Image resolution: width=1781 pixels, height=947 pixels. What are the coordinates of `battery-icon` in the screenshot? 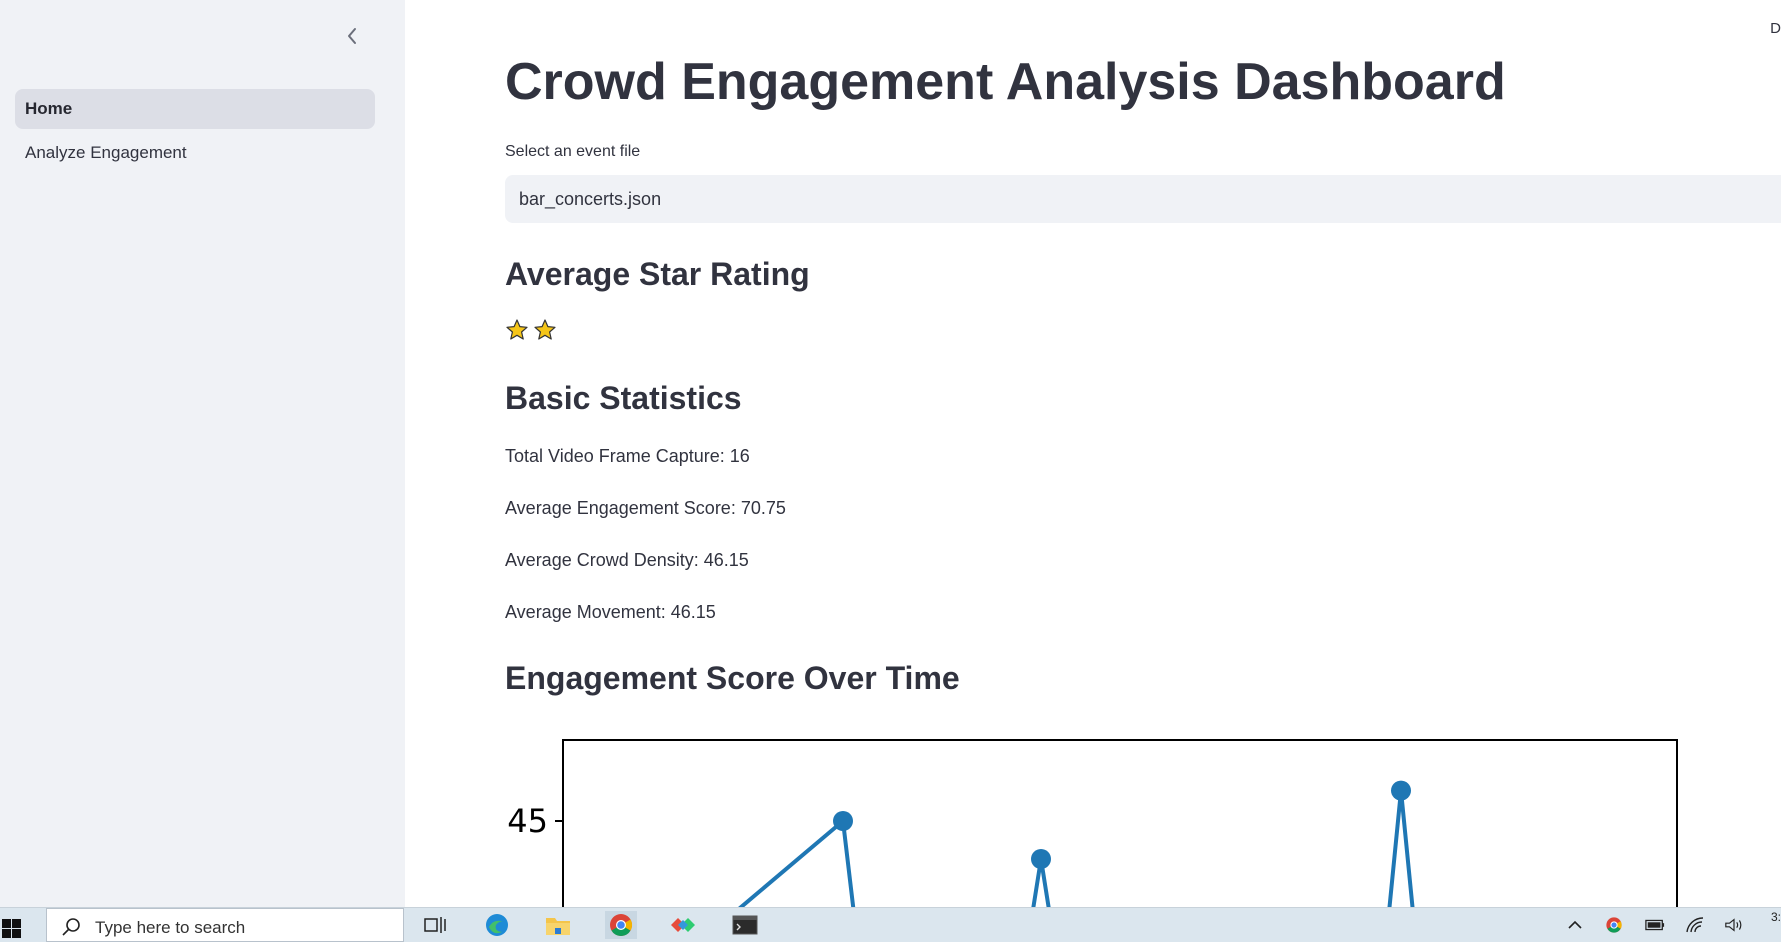 It's located at (1655, 925).